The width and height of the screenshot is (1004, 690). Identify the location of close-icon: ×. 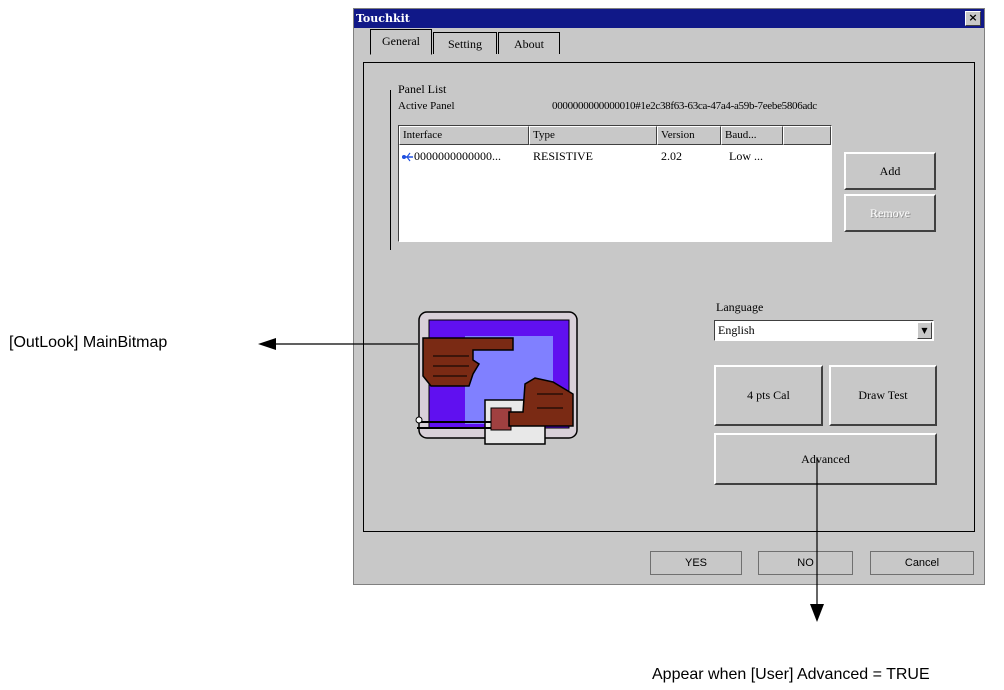
(973, 18).